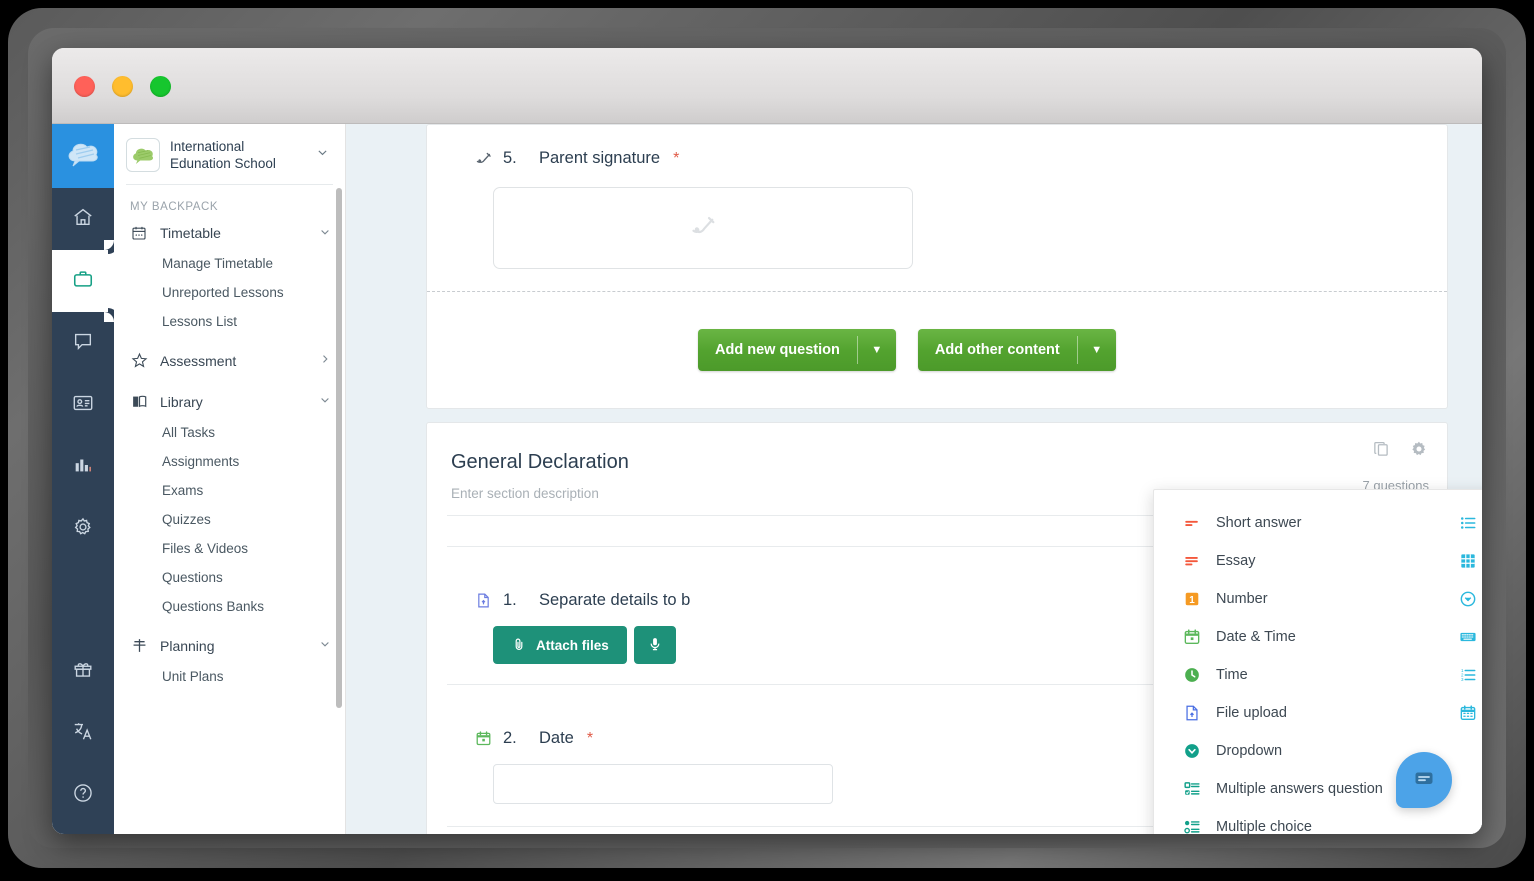 The image size is (1534, 881). Describe the element at coordinates (1461, 679) in the screenshot. I see `svg-text: 3` at that location.